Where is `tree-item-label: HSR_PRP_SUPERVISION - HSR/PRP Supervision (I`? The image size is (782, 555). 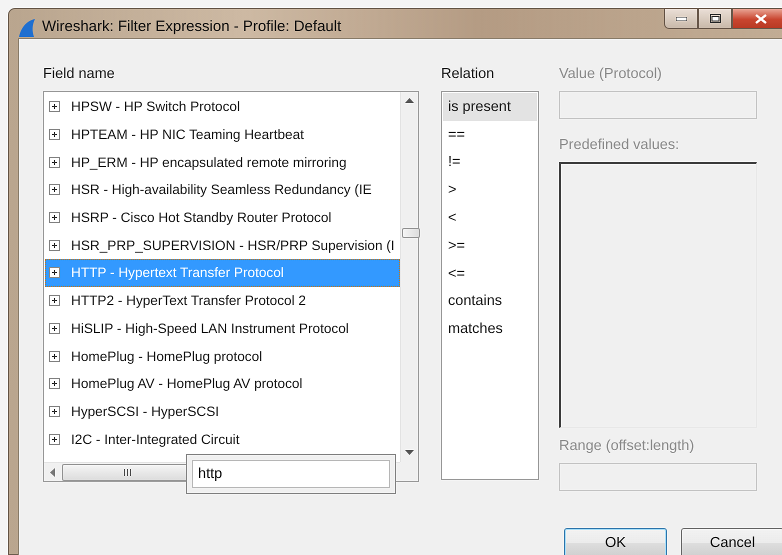
tree-item-label: HSR_PRP_SUPERVISION - HSR/PRP Supervision (I is located at coordinates (233, 245).